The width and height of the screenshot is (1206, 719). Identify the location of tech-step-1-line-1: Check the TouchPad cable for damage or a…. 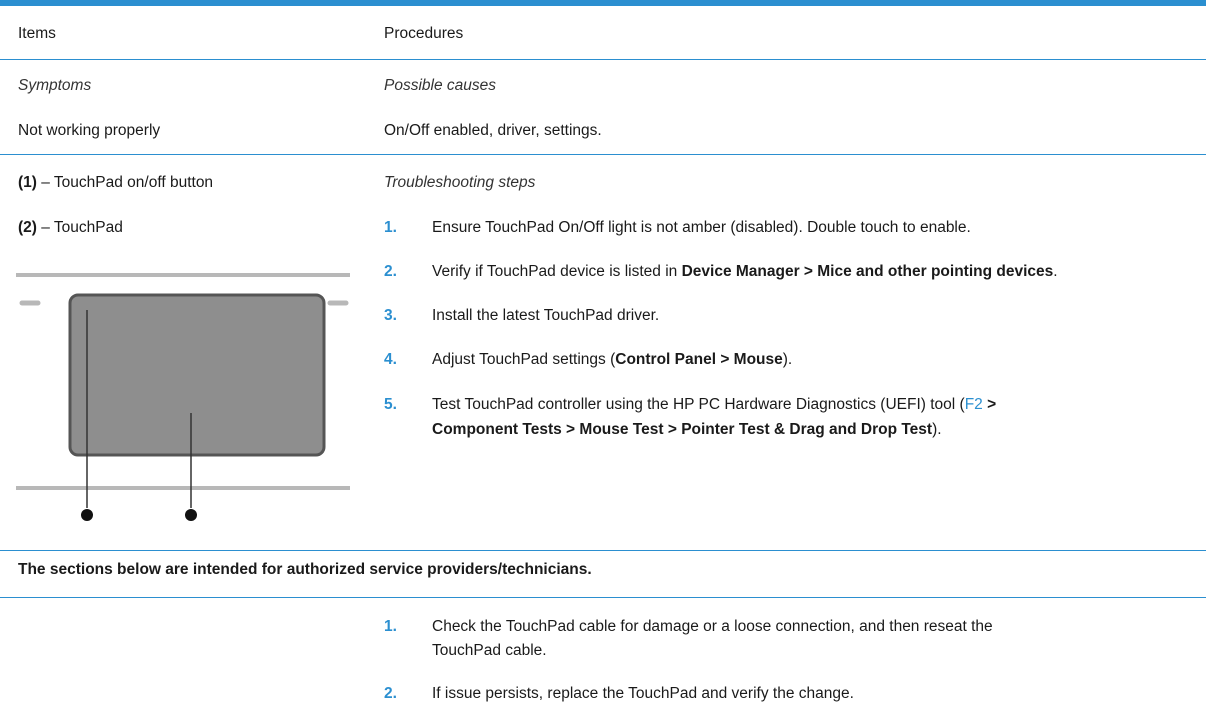
(712, 626).